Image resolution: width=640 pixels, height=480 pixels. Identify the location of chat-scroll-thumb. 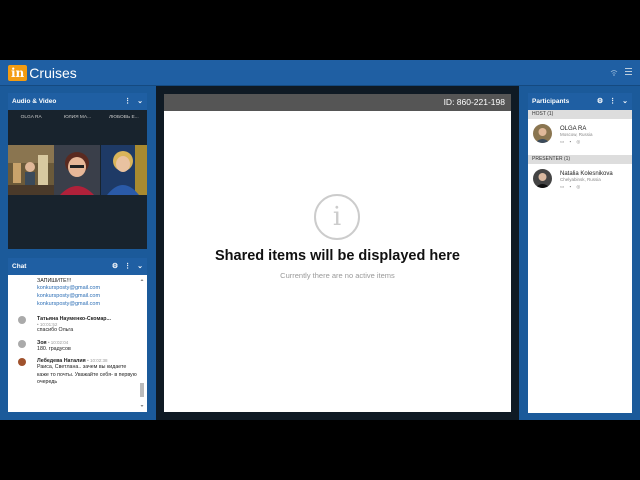
(142, 390).